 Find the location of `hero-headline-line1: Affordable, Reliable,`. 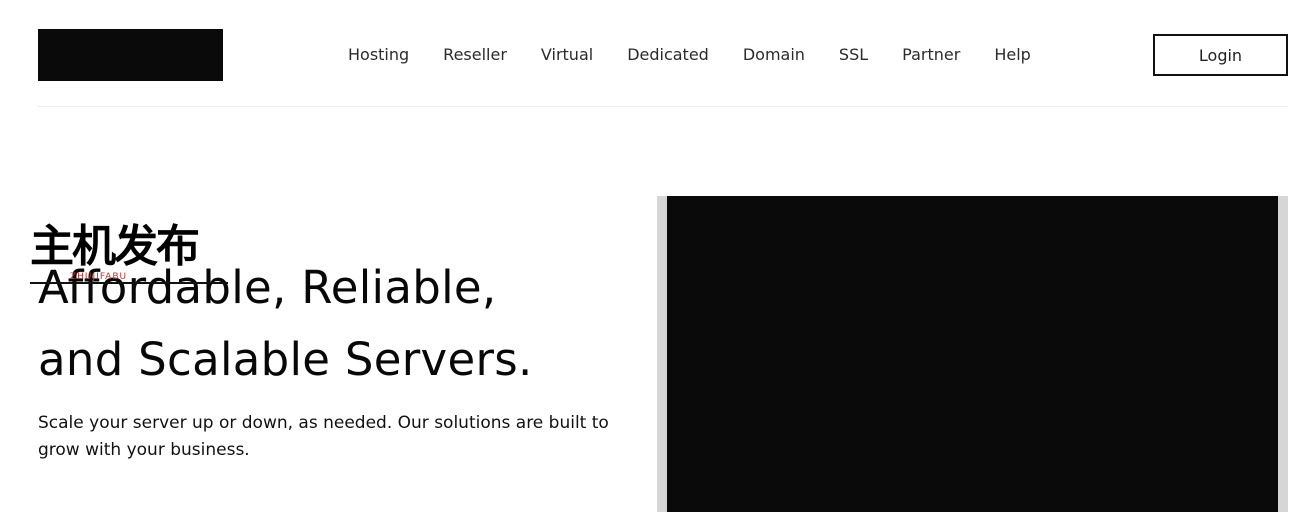

hero-headline-line1: Affordable, Reliable, is located at coordinates (267, 287).